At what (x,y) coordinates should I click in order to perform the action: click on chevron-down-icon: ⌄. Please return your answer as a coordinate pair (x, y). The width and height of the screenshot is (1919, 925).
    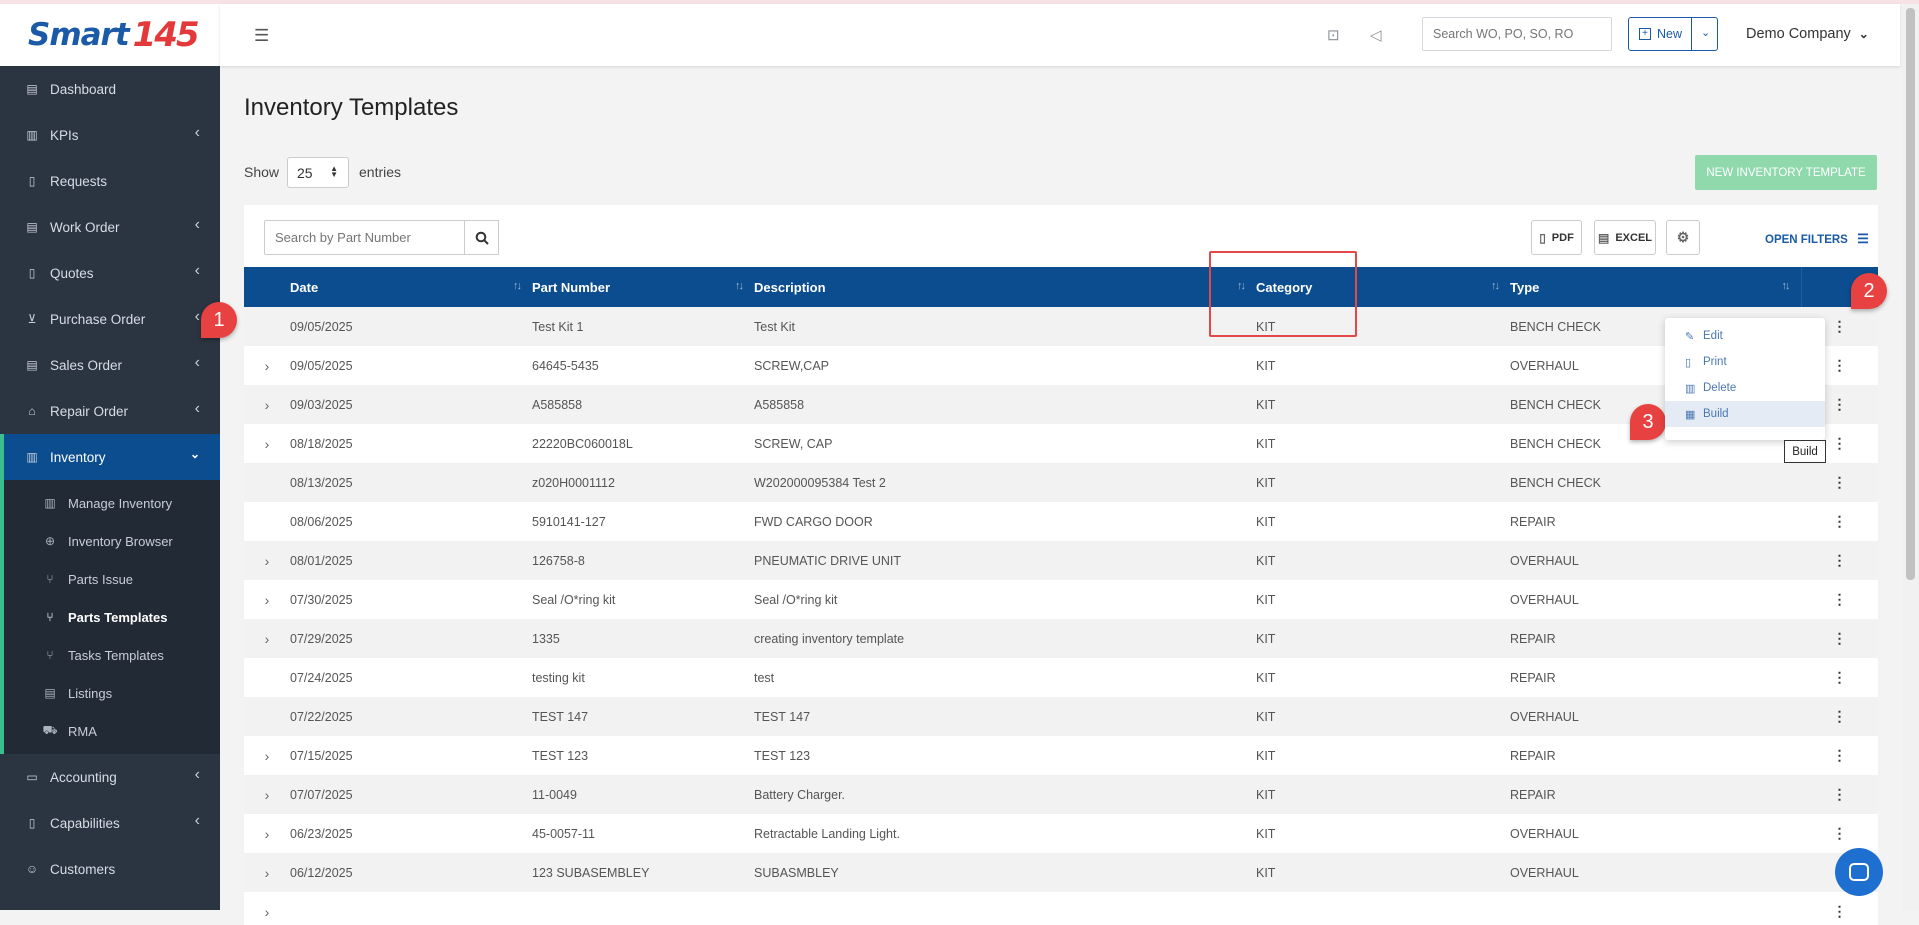
    Looking at the image, I should click on (1705, 32).